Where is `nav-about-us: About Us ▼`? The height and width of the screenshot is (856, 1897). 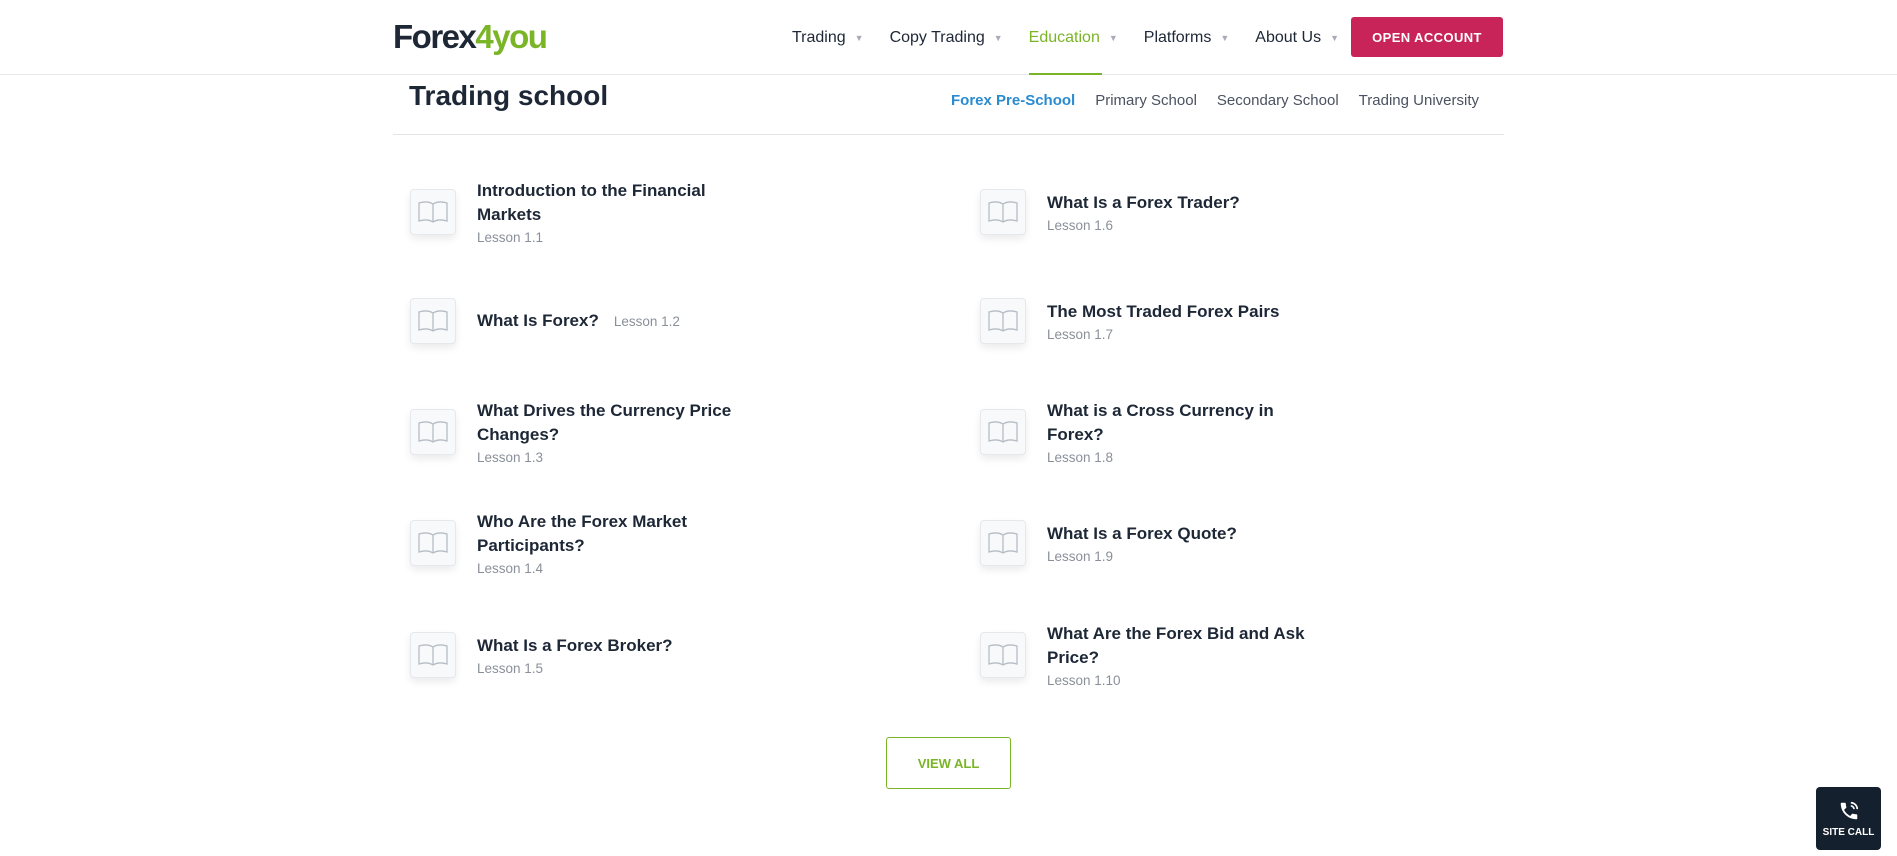 nav-about-us: About Us ▼ is located at coordinates (1297, 37).